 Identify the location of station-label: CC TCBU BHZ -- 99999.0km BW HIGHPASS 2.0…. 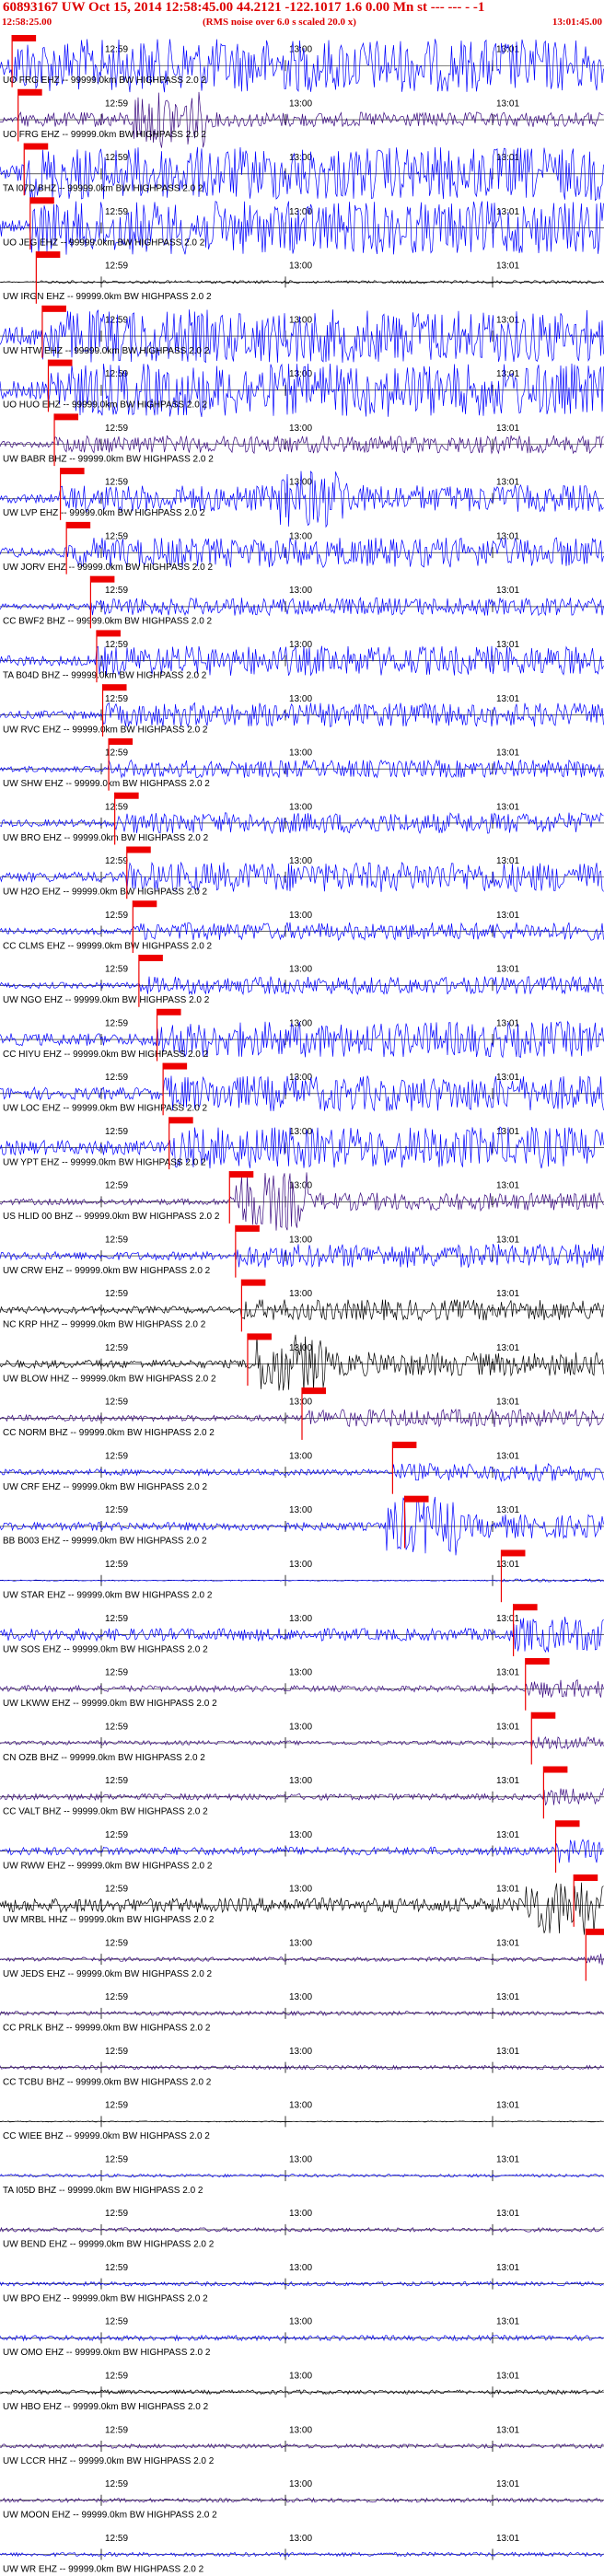
(107, 2082).